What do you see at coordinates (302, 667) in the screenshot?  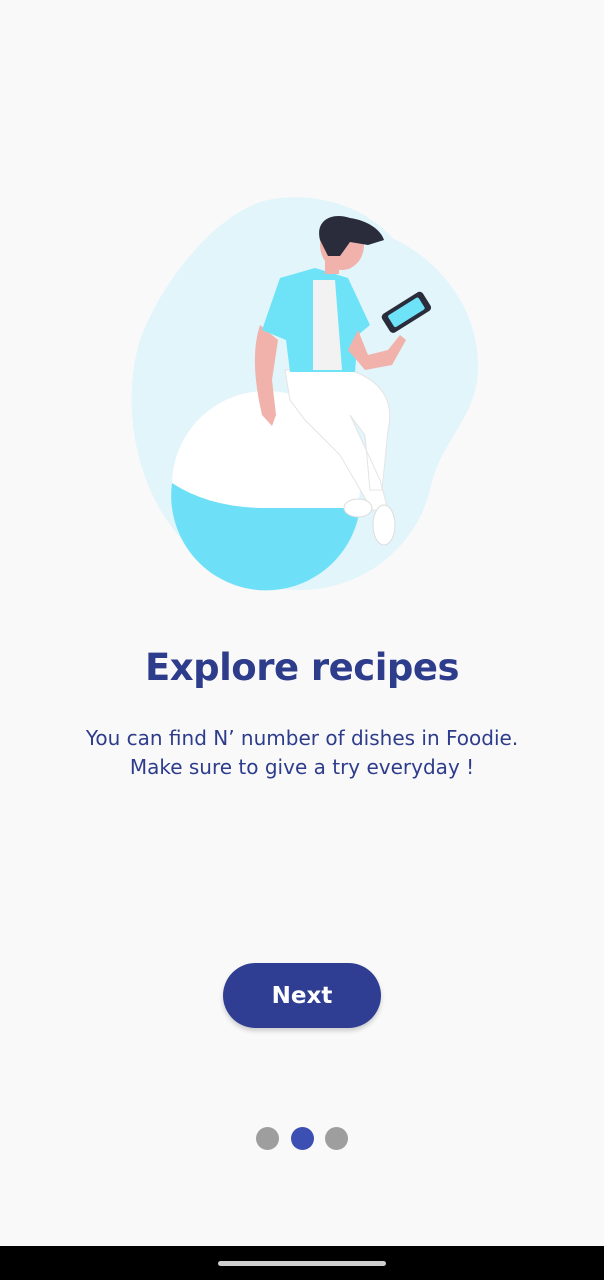 I see `page-title: Explore recipes` at bounding box center [302, 667].